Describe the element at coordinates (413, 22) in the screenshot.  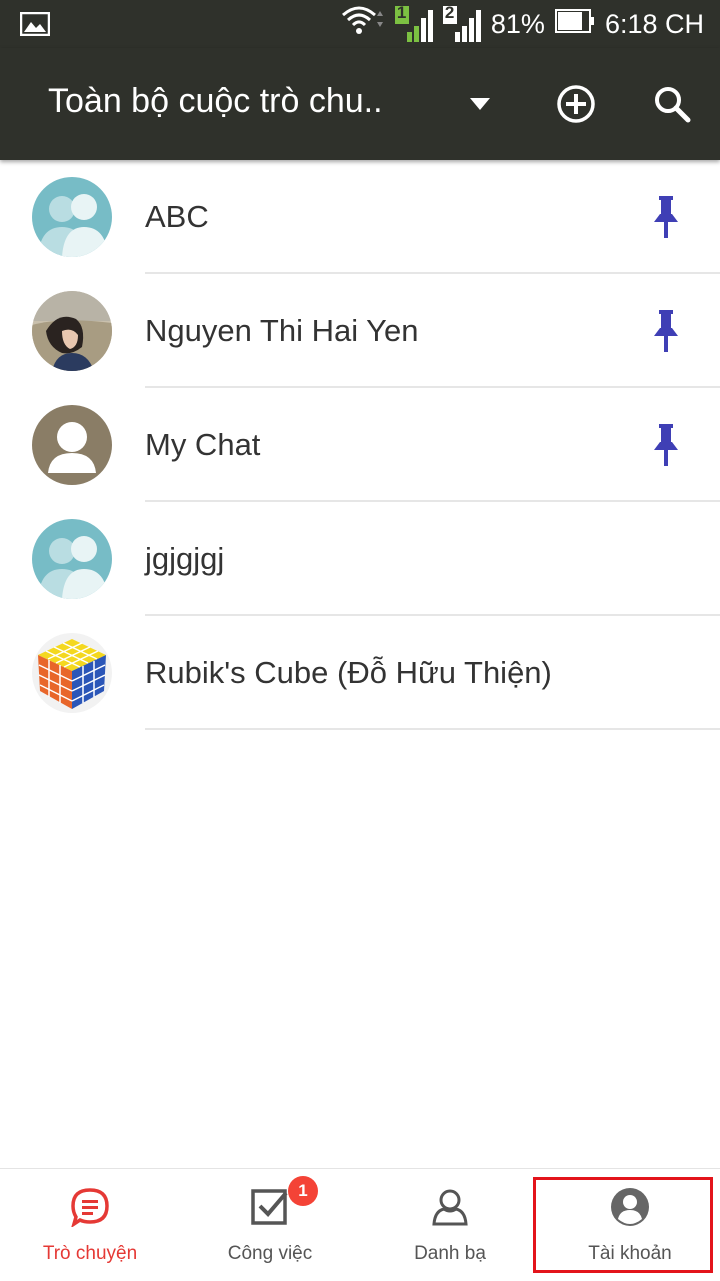
I see `signal-sim1-icon: 1` at that location.